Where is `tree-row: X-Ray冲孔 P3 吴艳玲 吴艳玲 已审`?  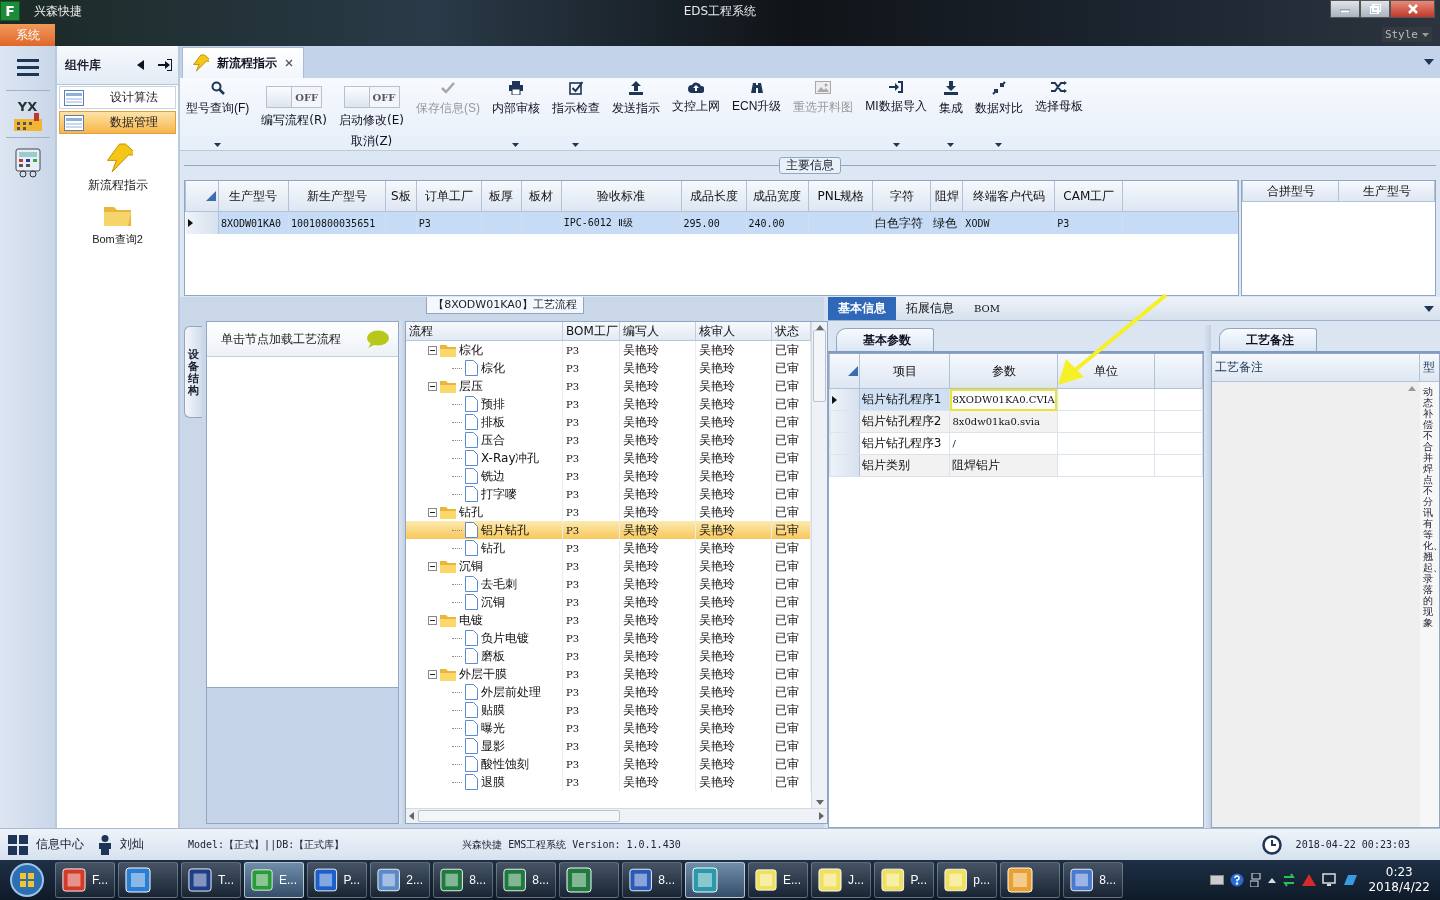 tree-row: X-Ray冲孔 P3 吴艳玲 吴艳玲 已审 is located at coordinates (608, 458).